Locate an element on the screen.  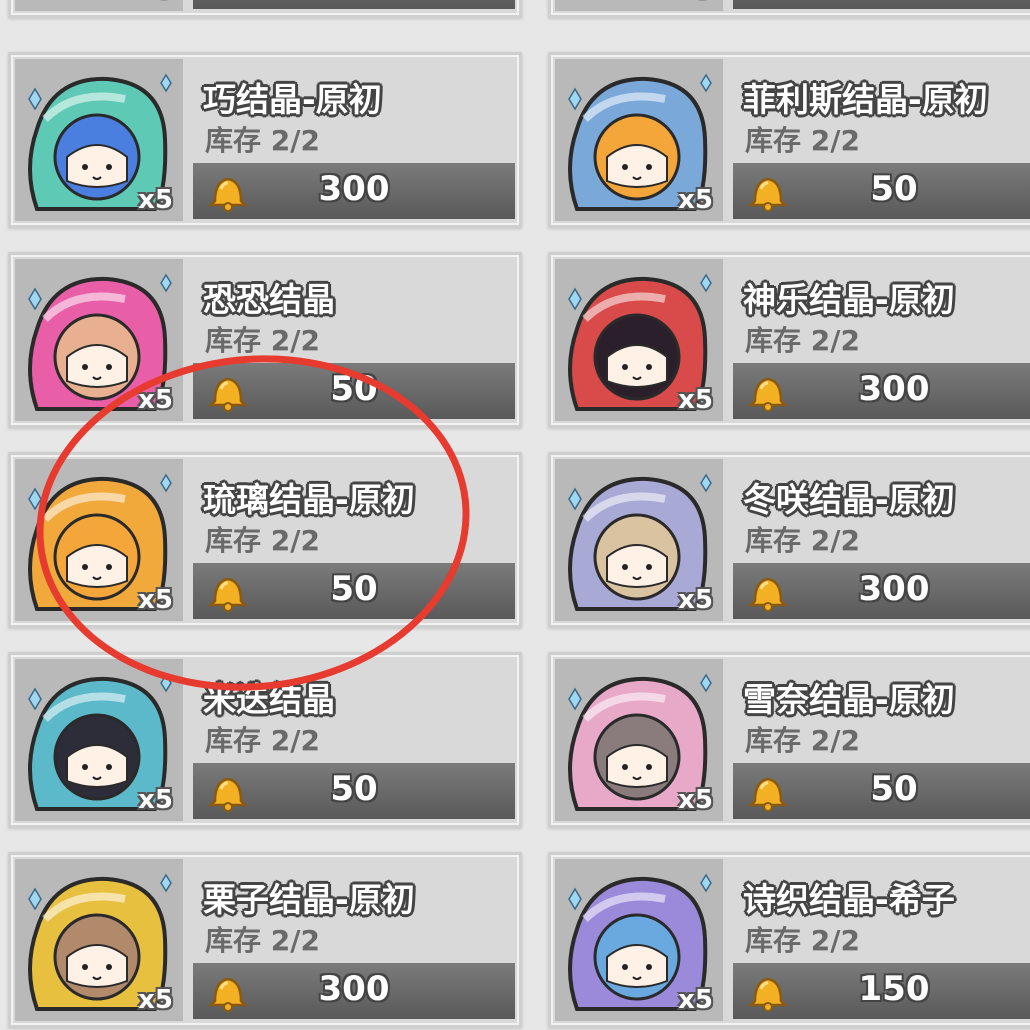
price-bar: 480 is located at coordinates (354, 4).